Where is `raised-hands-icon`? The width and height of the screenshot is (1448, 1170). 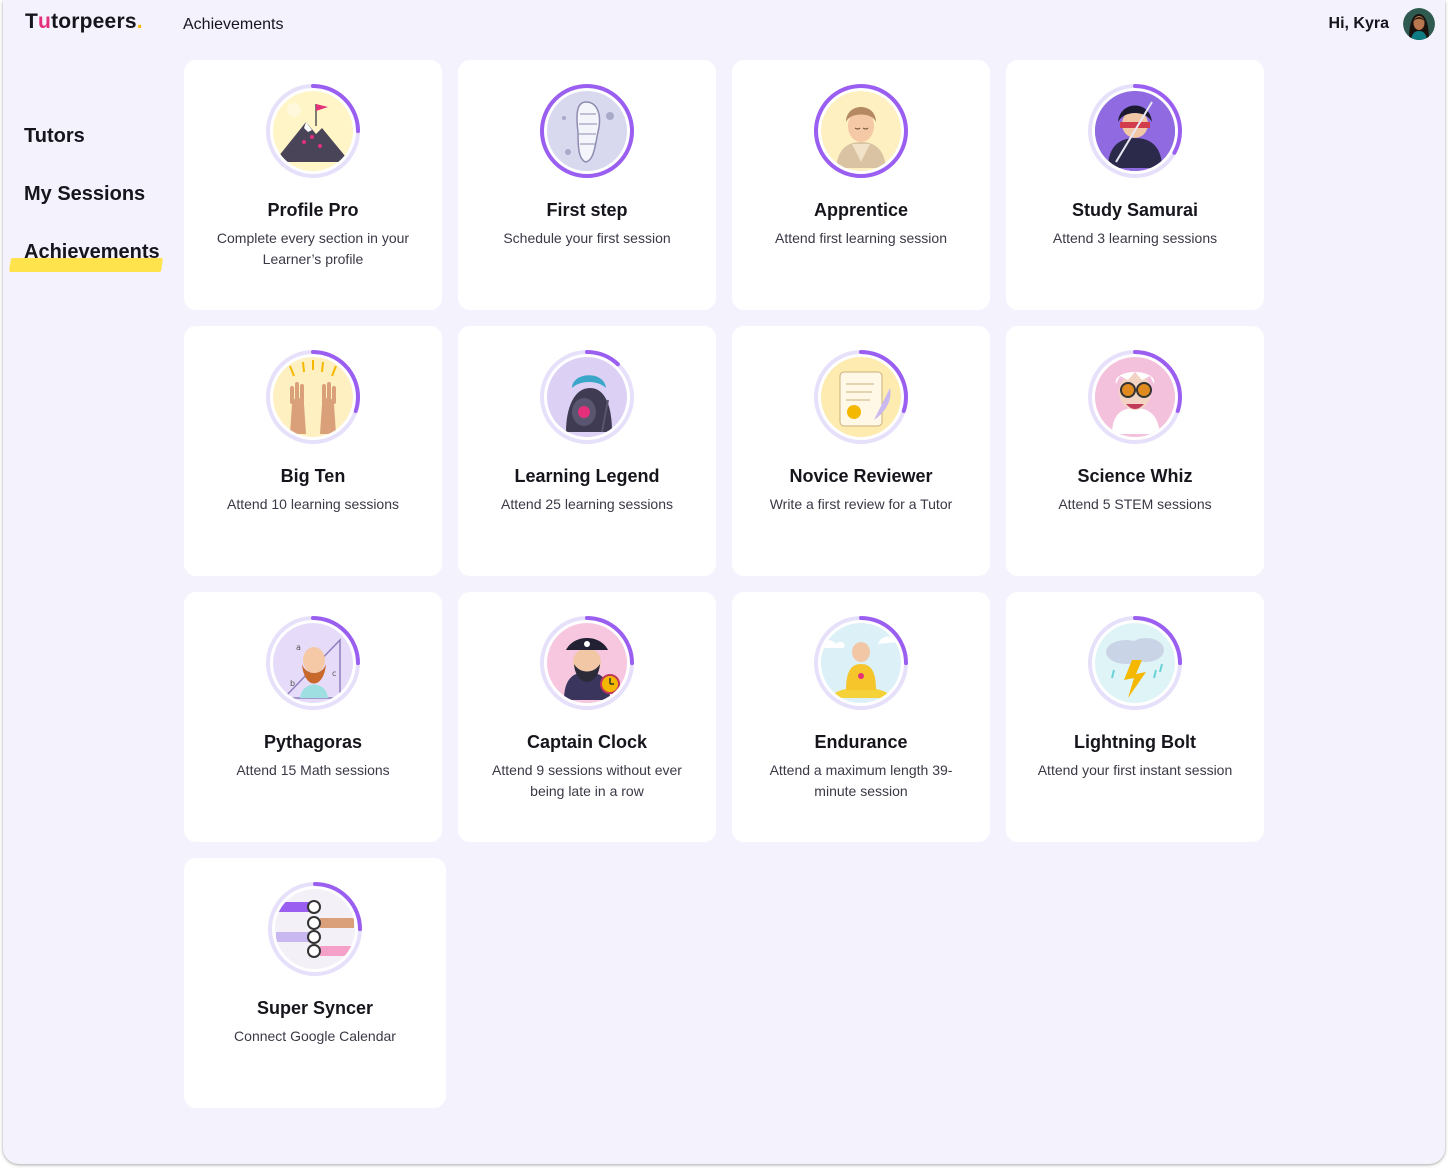
raised-hands-icon is located at coordinates (313, 397).